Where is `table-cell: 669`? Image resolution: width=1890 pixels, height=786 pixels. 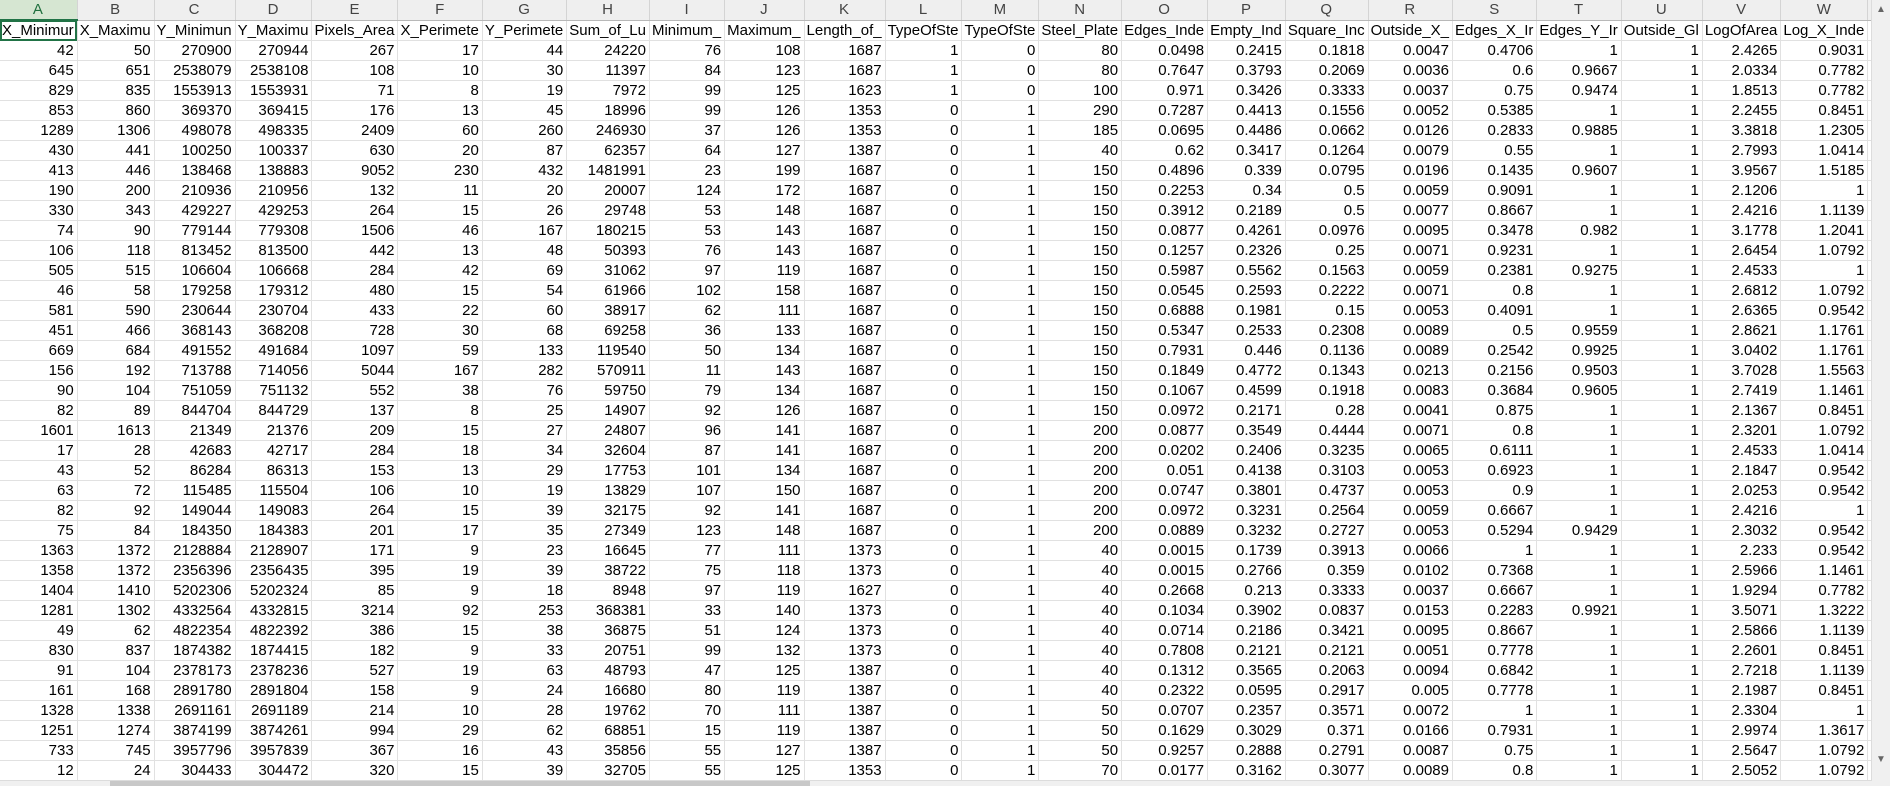
table-cell: 669 is located at coordinates (39, 350).